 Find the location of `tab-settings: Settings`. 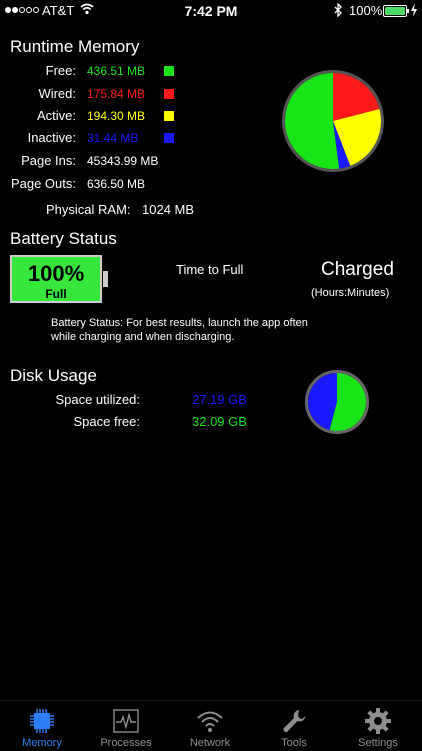

tab-settings: Settings is located at coordinates (378, 726).